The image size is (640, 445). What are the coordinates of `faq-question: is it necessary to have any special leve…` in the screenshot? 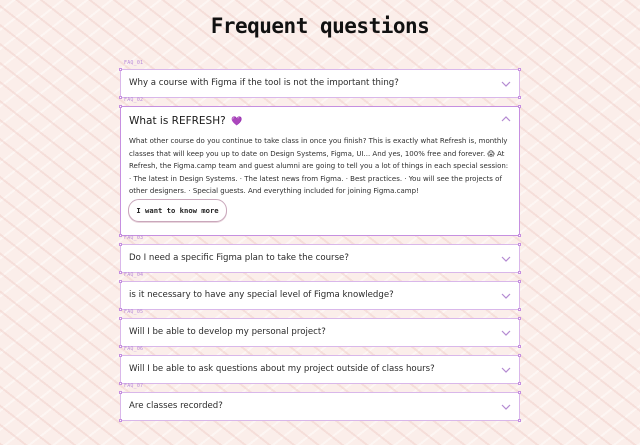 It's located at (261, 295).